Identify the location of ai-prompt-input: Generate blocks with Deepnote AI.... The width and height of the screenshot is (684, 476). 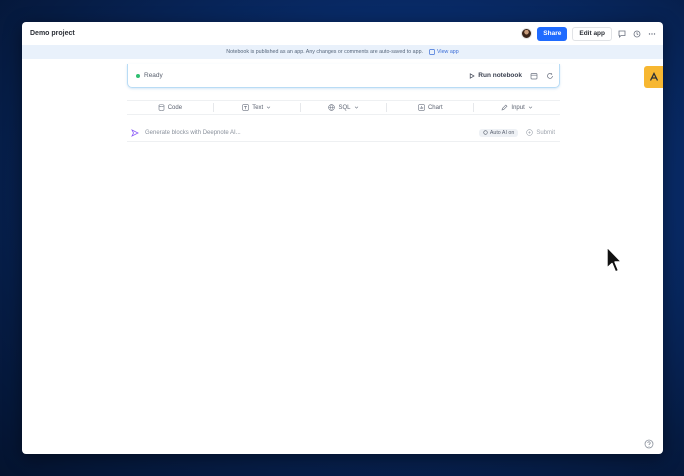
(193, 133).